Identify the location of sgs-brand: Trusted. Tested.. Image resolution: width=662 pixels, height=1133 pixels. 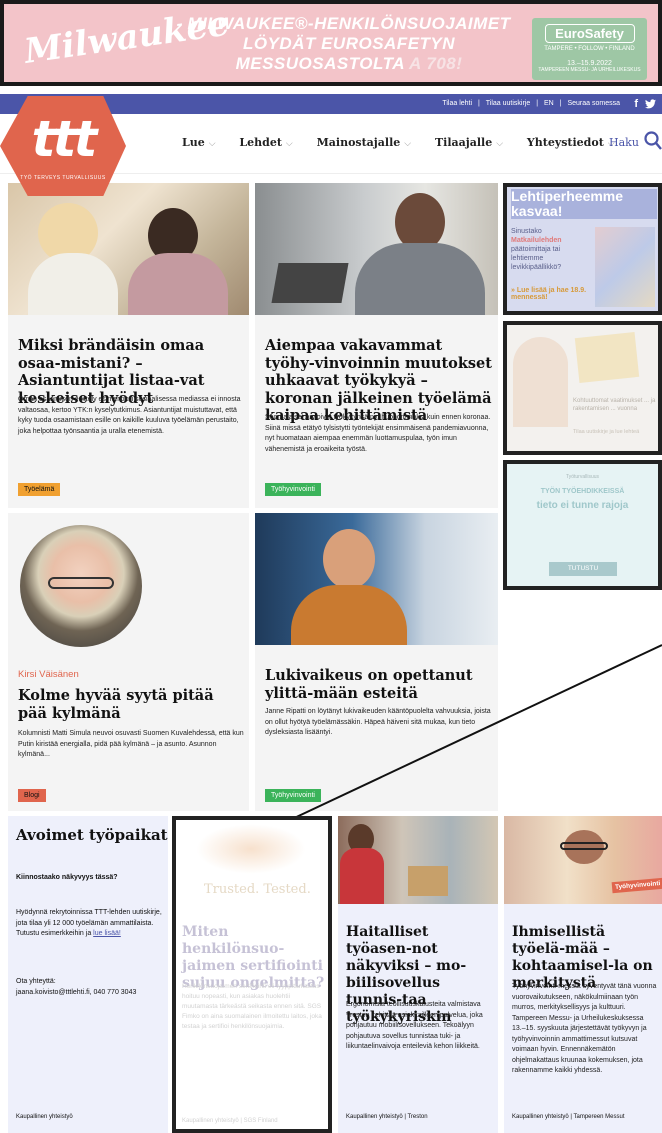
(257, 889).